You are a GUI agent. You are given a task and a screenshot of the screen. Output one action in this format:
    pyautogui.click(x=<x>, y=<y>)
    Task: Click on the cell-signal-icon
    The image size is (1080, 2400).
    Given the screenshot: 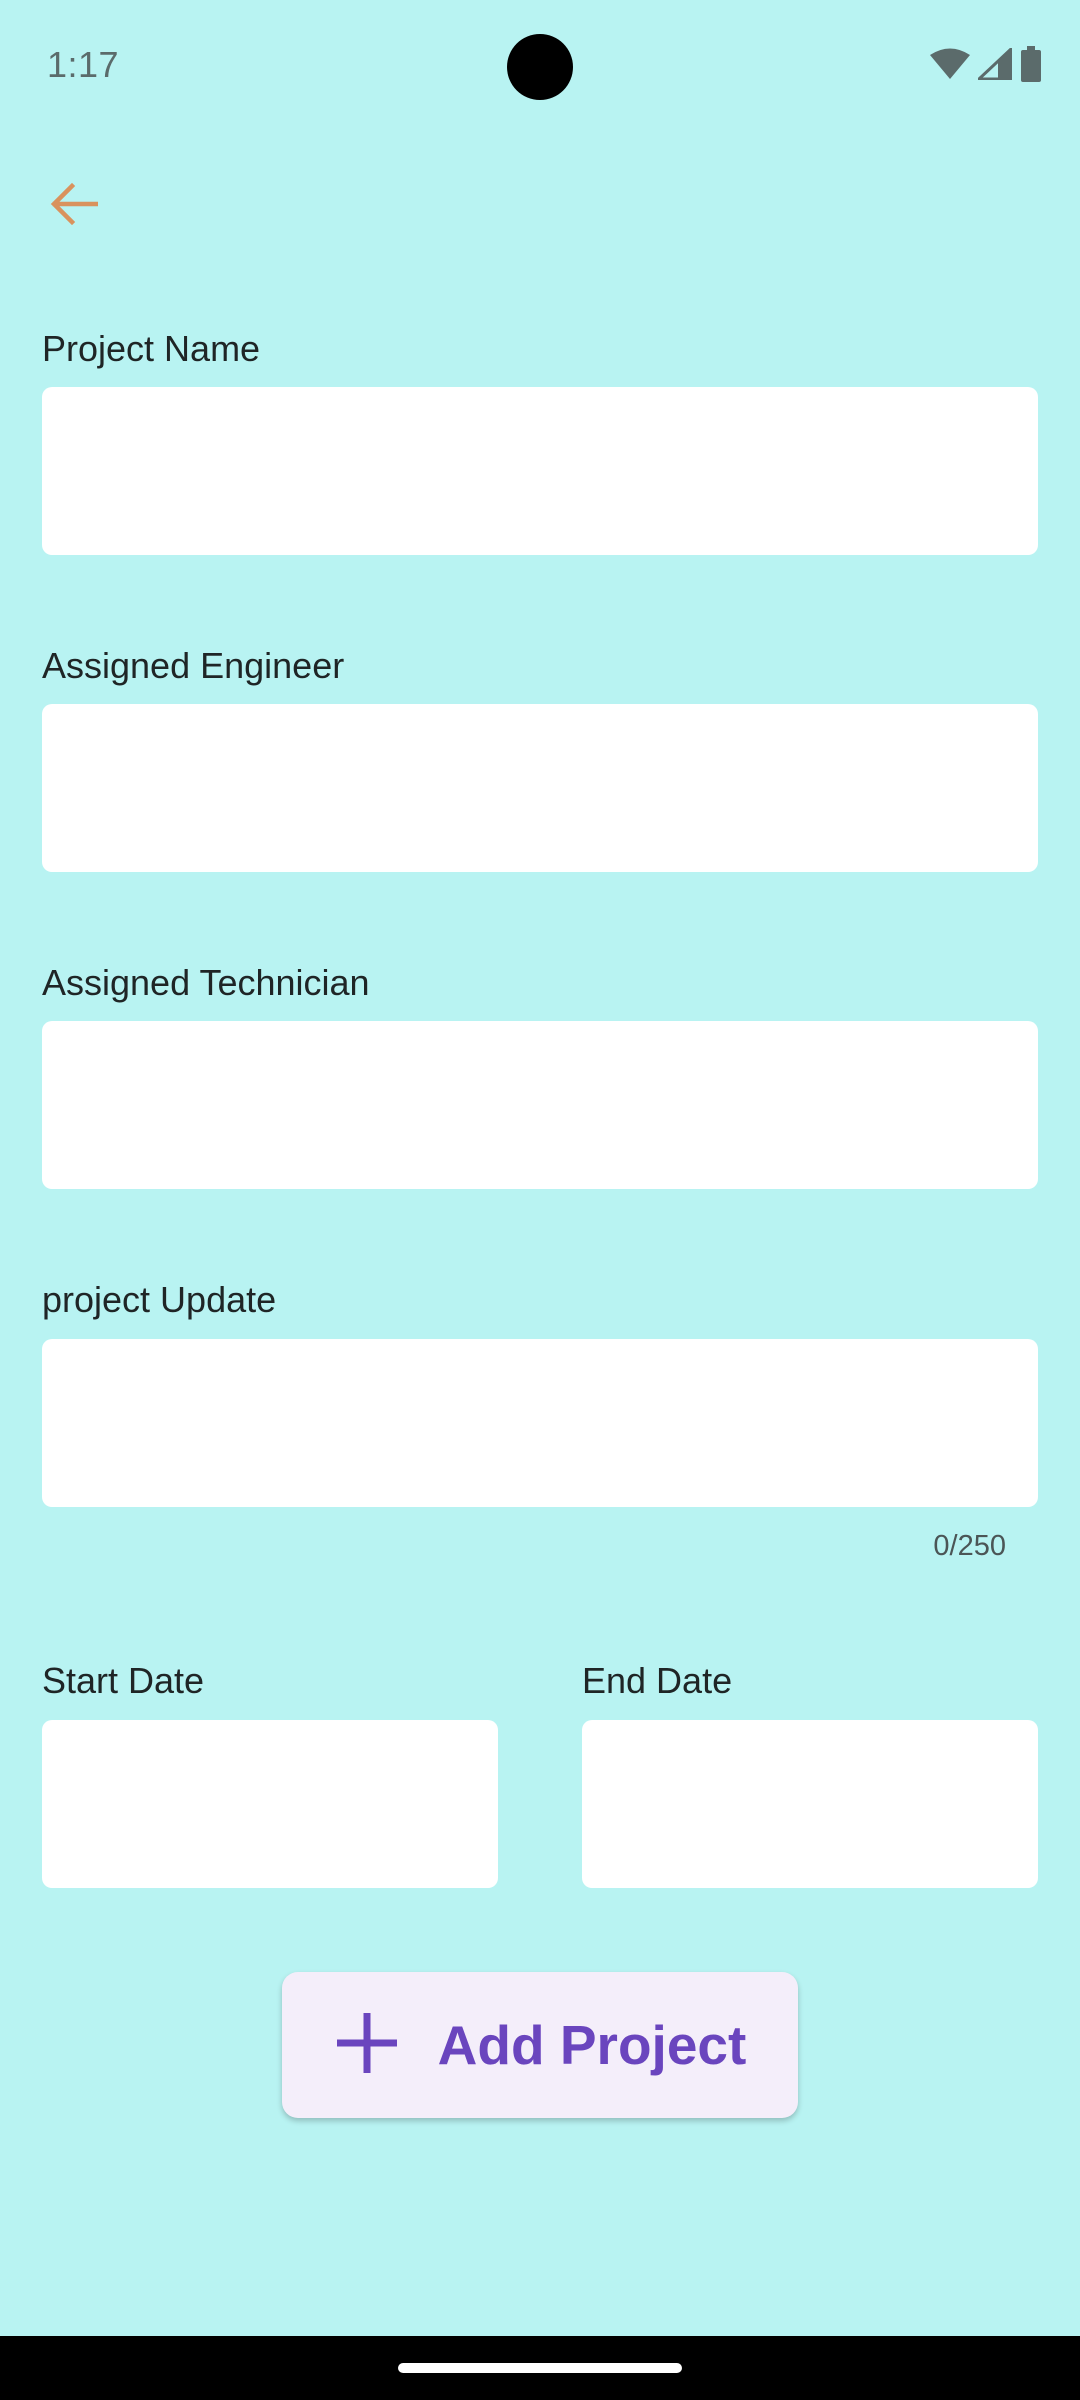 What is the action you would take?
    pyautogui.click(x=994, y=65)
    